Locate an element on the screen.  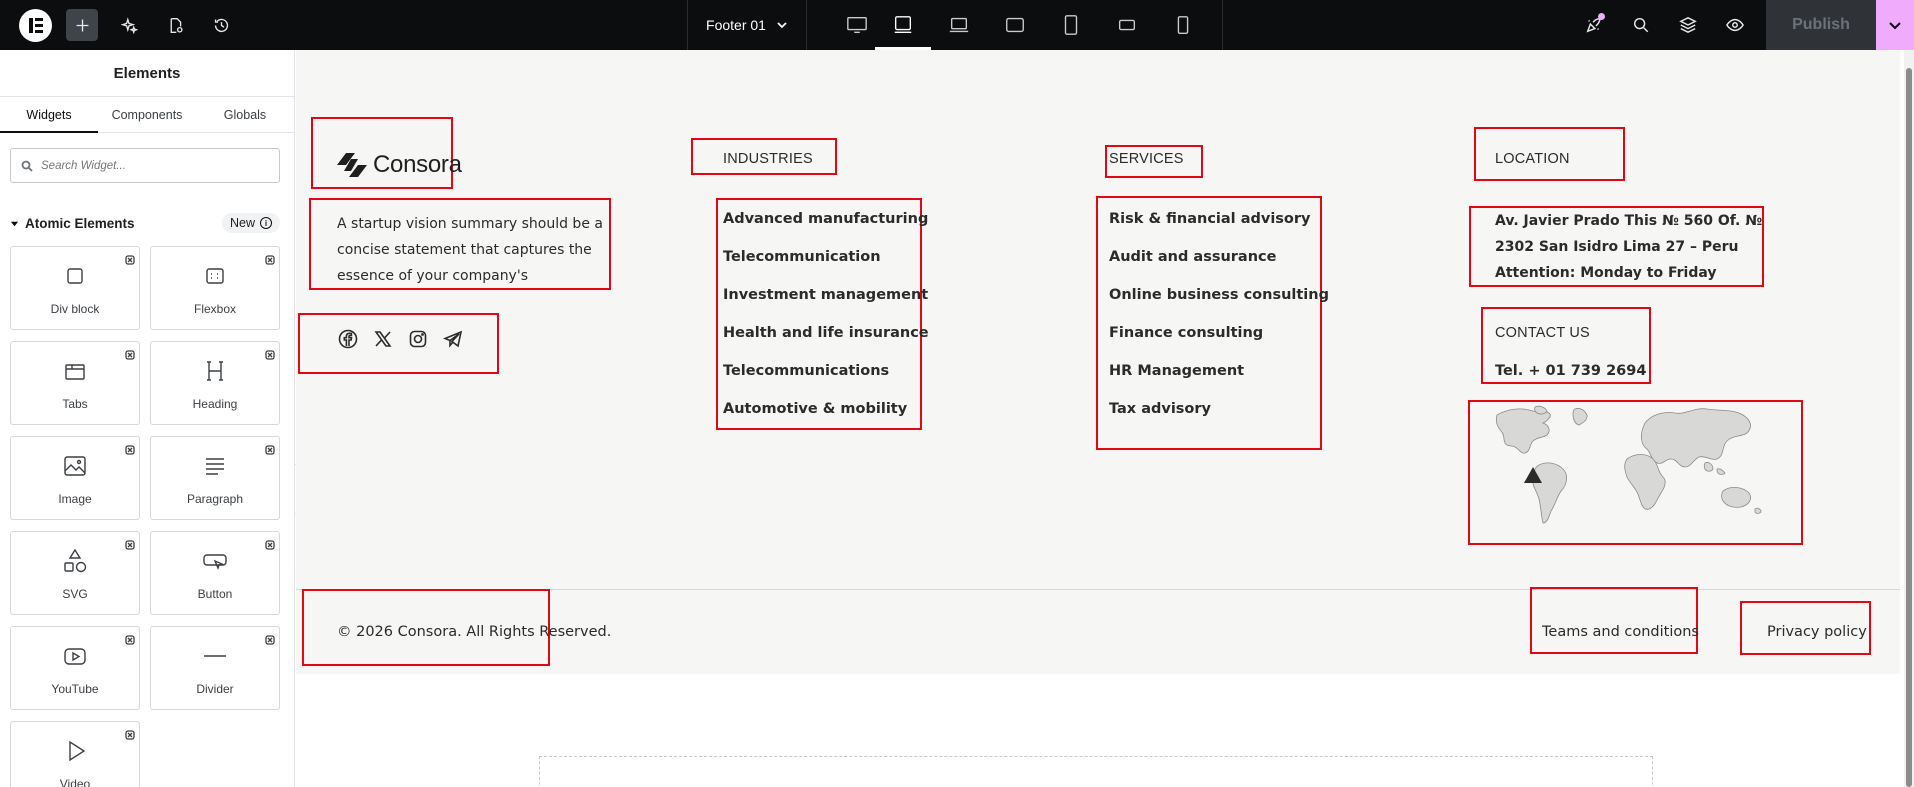
widget-paragraph: Paragraph is located at coordinates (215, 478).